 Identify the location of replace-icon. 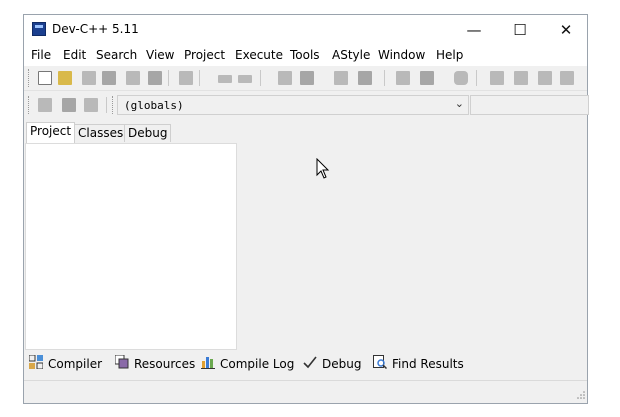
(307, 78).